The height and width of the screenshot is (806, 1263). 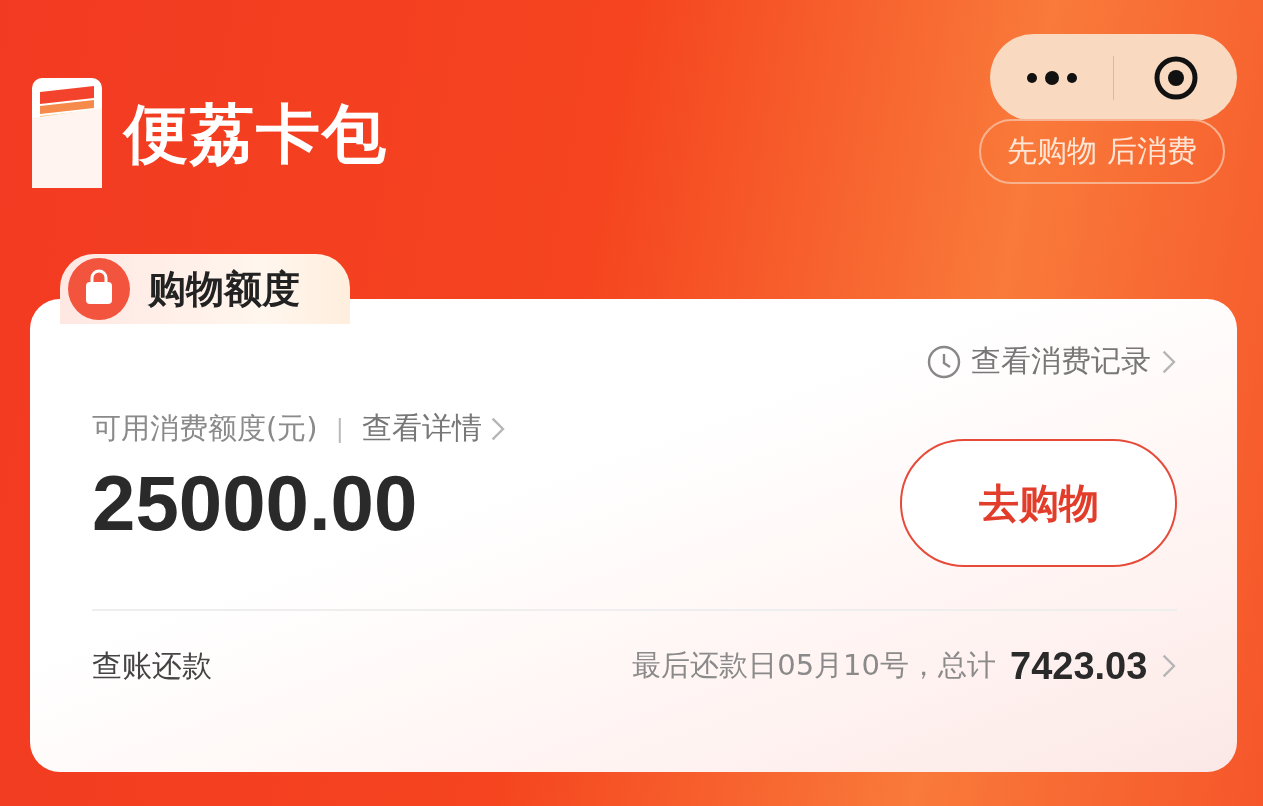 What do you see at coordinates (256, 134) in the screenshot?
I see `app-title: 便荔卡包` at bounding box center [256, 134].